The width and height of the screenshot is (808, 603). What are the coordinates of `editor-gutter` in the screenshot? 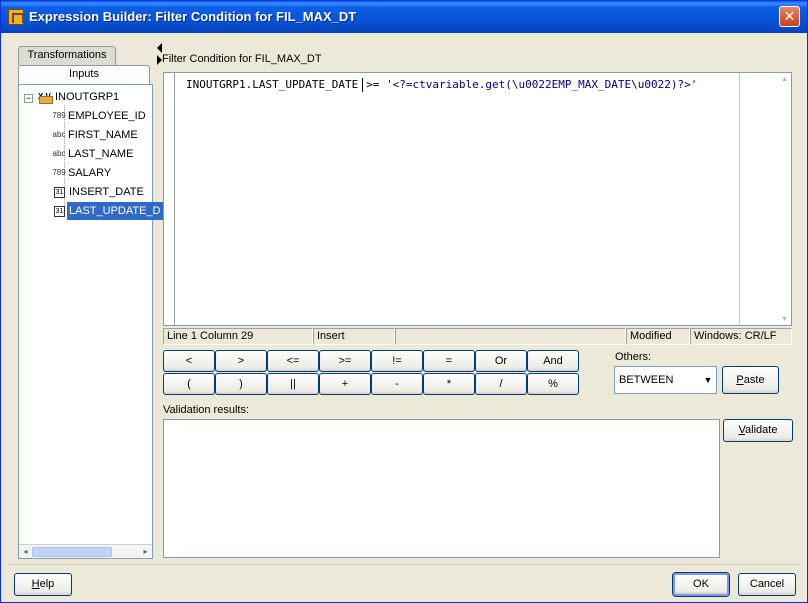 It's located at (169, 199).